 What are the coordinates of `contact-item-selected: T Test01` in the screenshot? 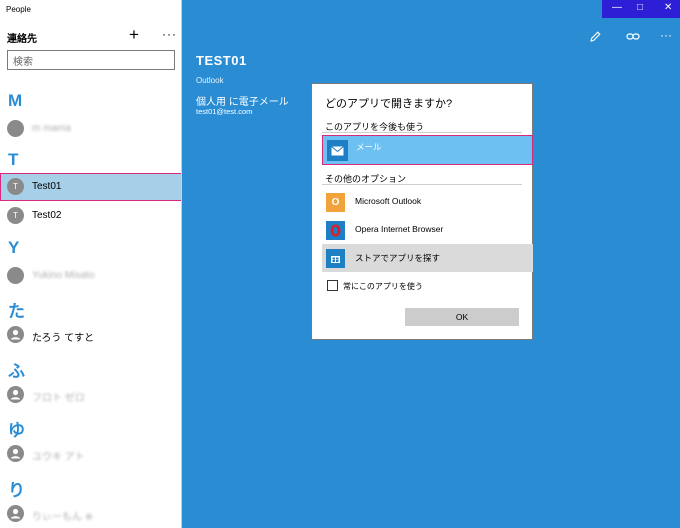 It's located at (90, 187).